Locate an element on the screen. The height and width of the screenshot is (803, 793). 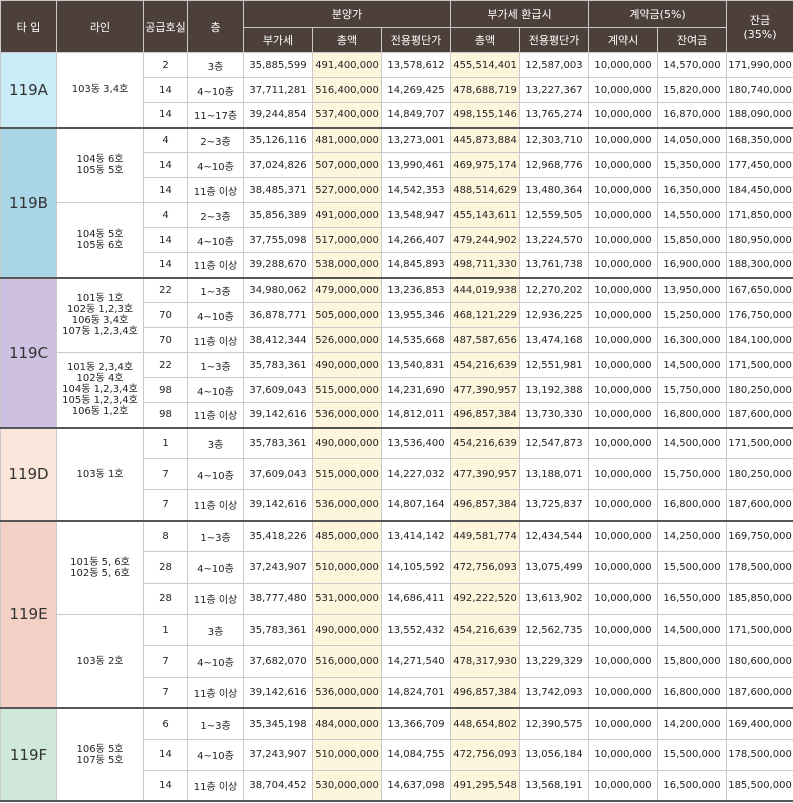
line-cell: 103동 2호 is located at coordinates (100, 661).